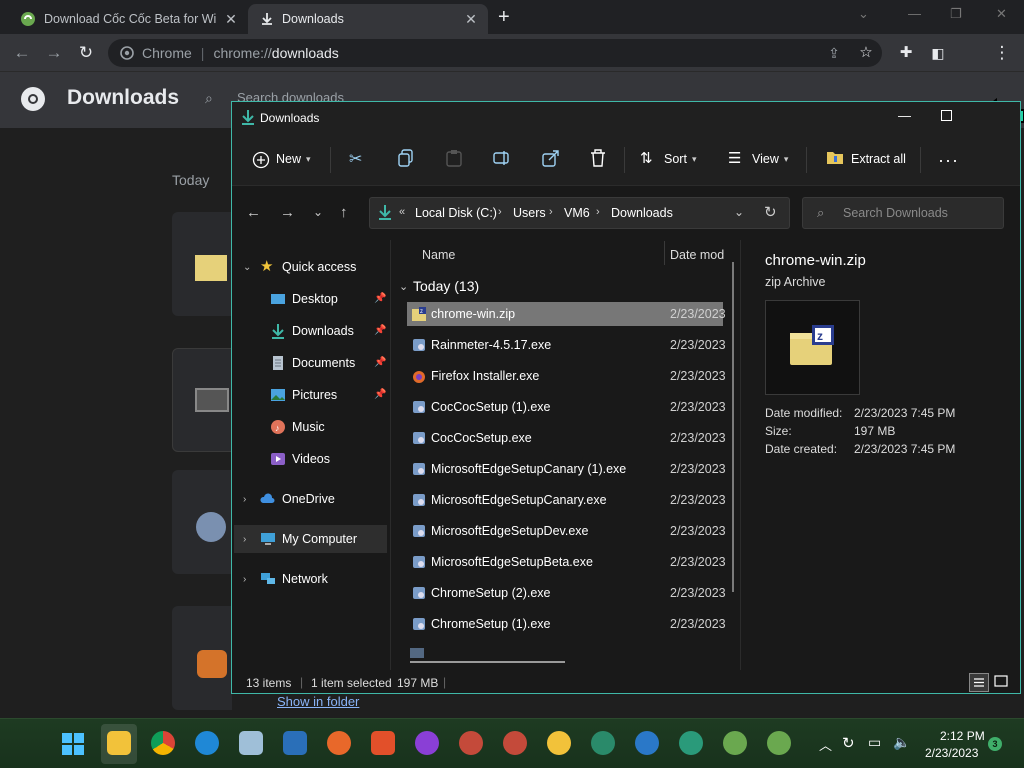 This screenshot has width=1024, height=768. I want to click on chrome-dev-taskbar-icon, so click(515, 743).